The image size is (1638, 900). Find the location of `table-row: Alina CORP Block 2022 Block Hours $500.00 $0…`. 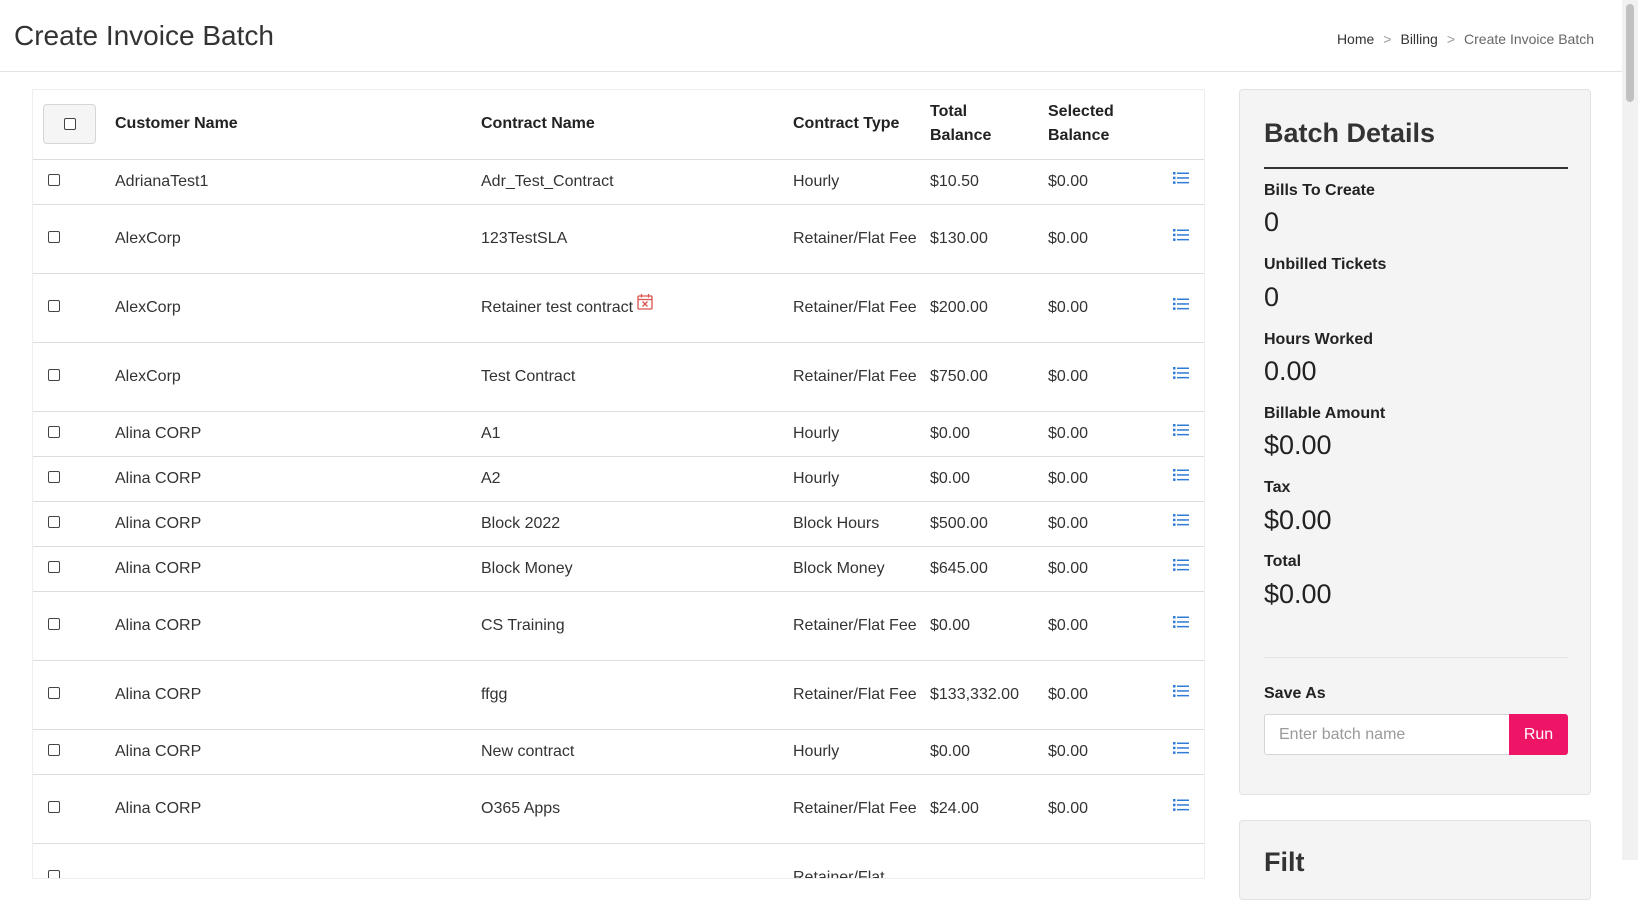

table-row: Alina CORP Block 2022 Block Hours $500.00 $0… is located at coordinates (618, 523).